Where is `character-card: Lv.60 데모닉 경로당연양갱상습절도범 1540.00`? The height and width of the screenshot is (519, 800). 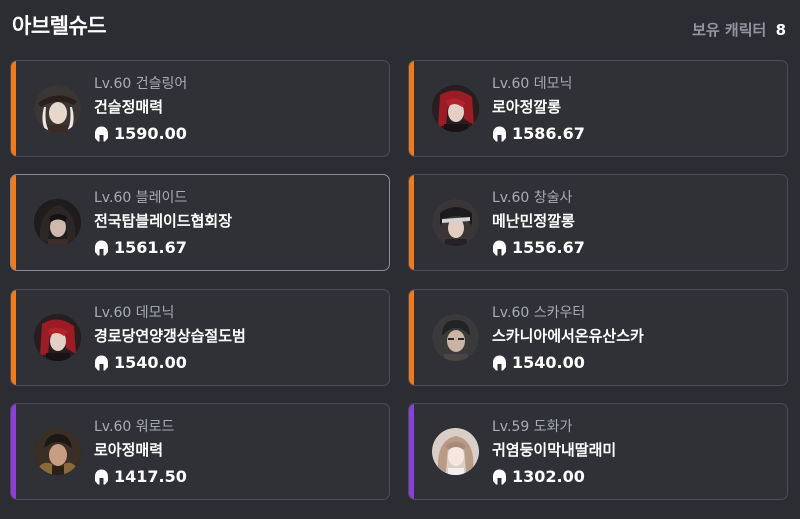 character-card: Lv.60 데모닉 경로당연양갱상습절도범 1540.00 is located at coordinates (200, 337).